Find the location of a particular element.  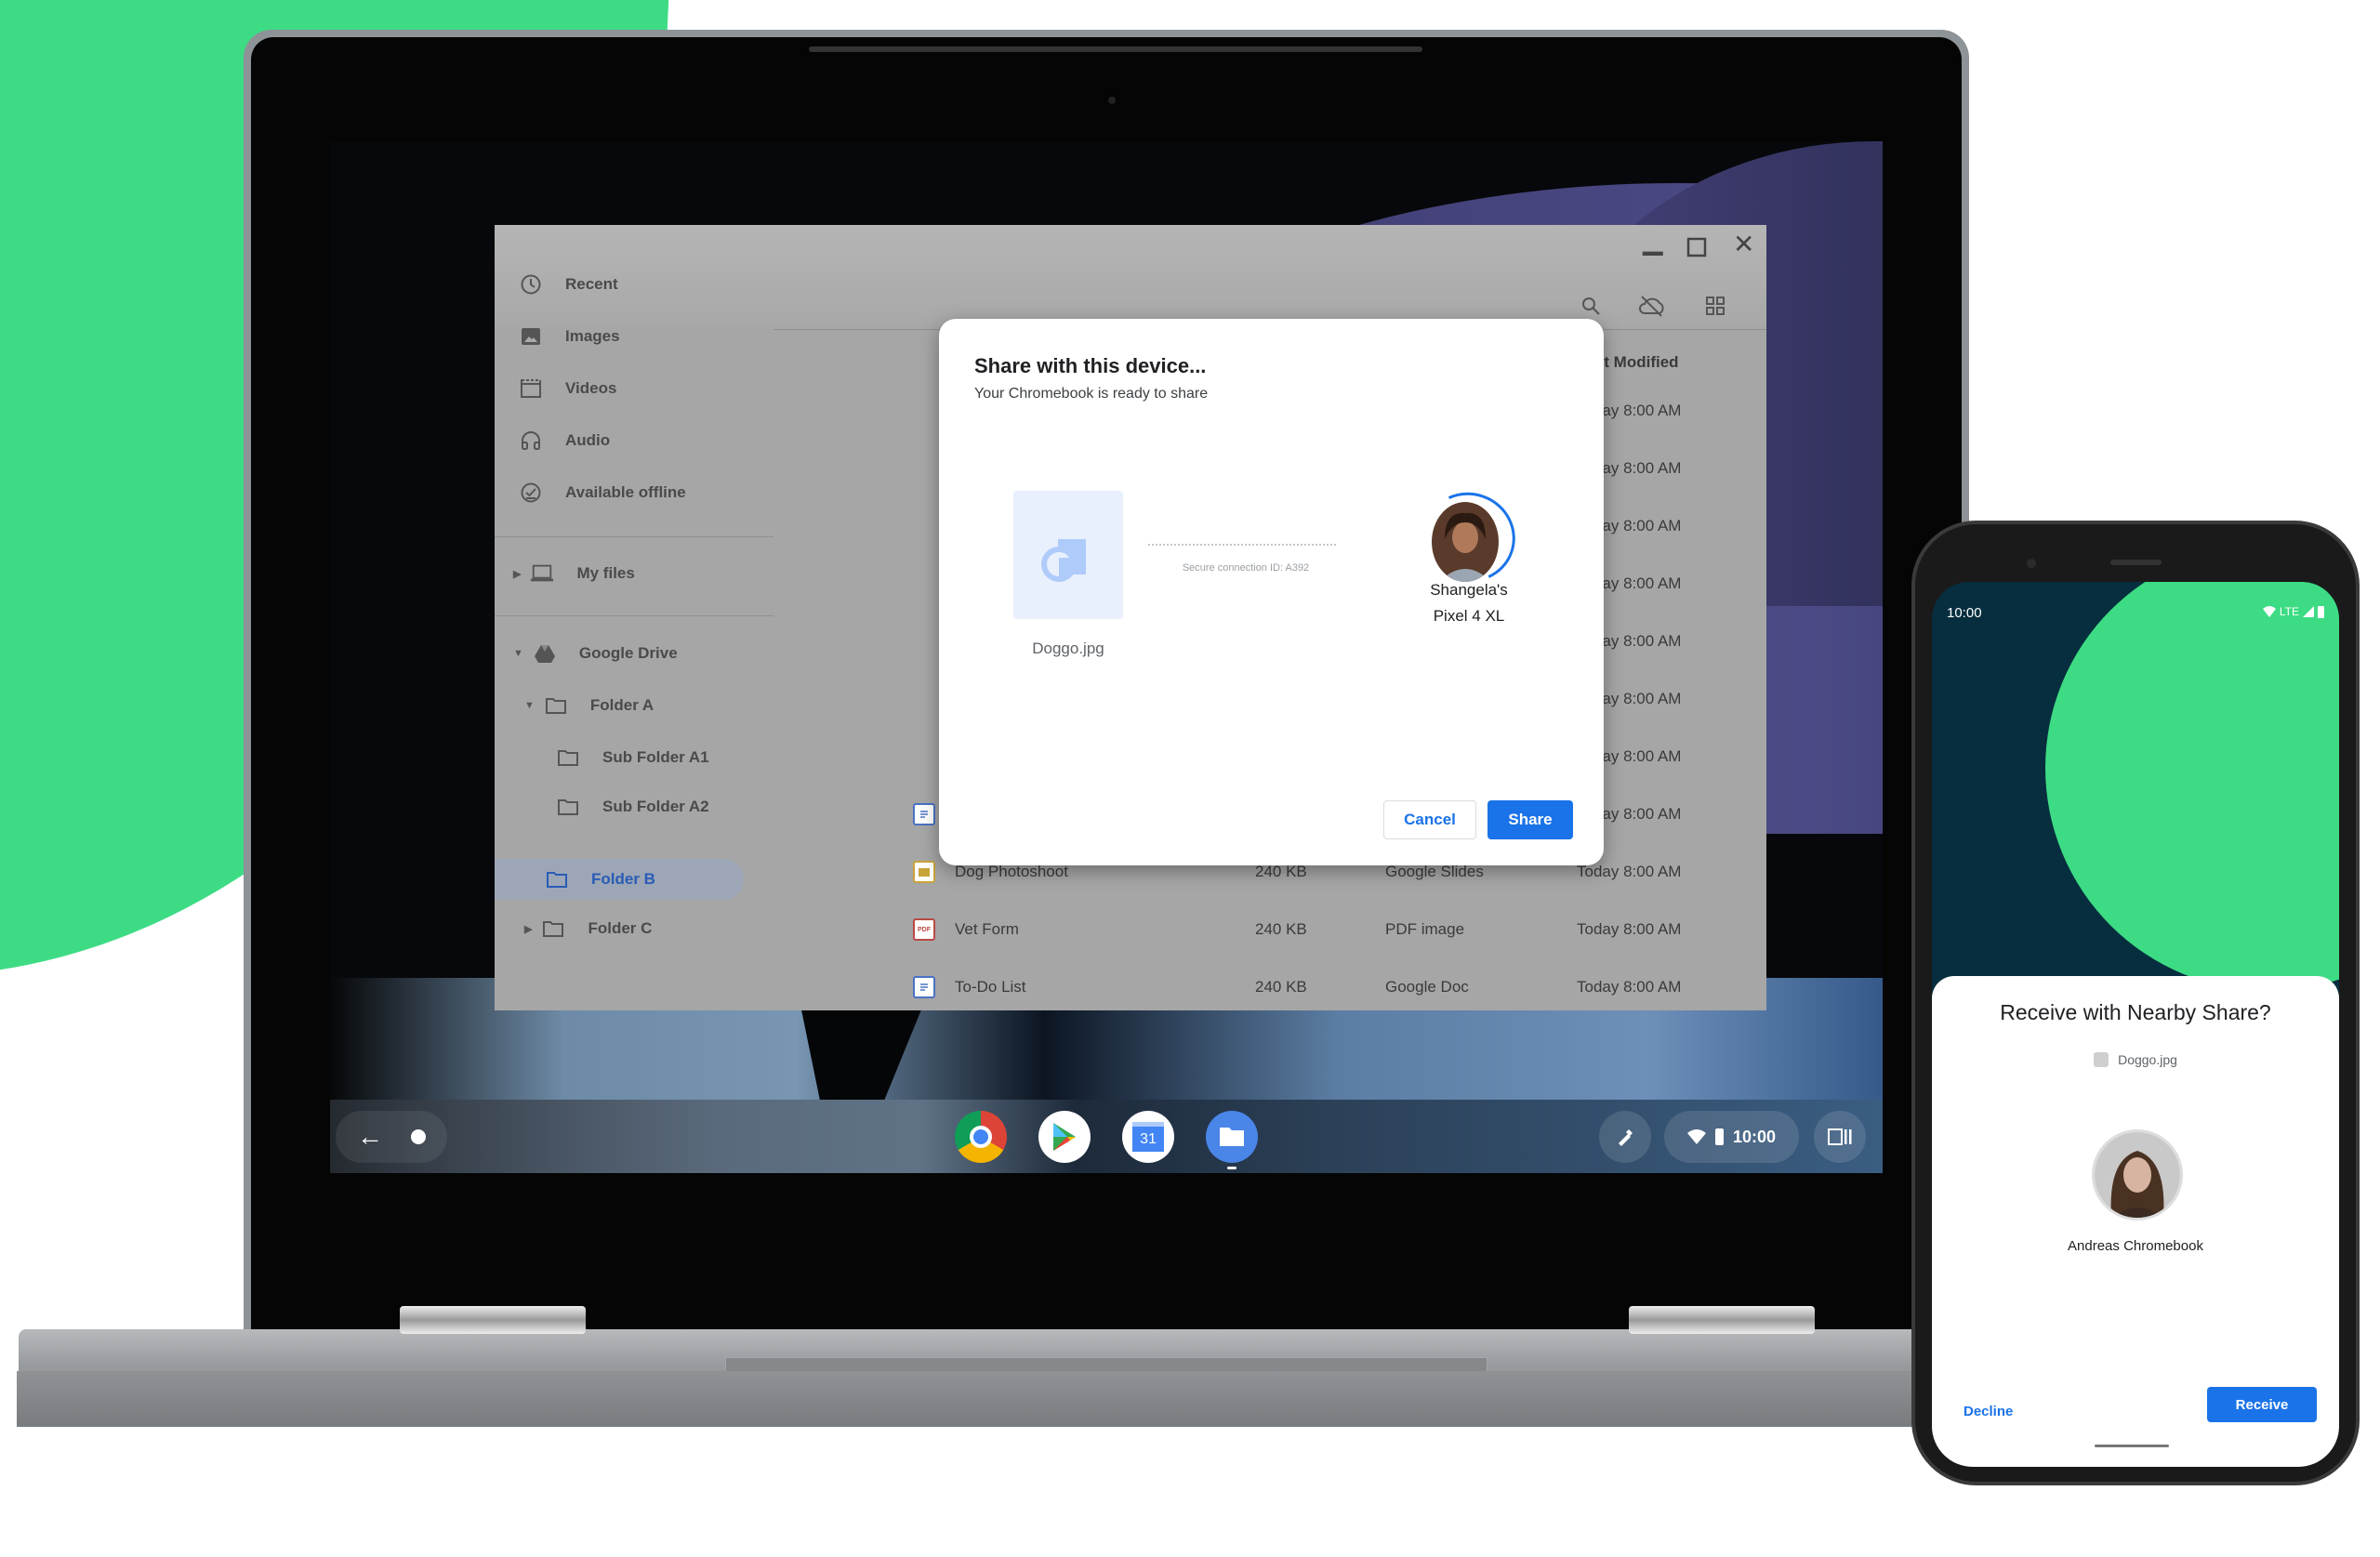

minimize-icon: ▁ is located at coordinates (1653, 240).